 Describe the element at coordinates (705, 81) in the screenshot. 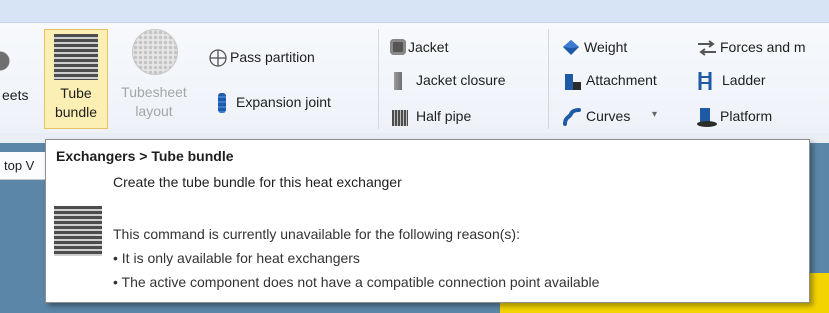

I see `ladder-icon` at that location.